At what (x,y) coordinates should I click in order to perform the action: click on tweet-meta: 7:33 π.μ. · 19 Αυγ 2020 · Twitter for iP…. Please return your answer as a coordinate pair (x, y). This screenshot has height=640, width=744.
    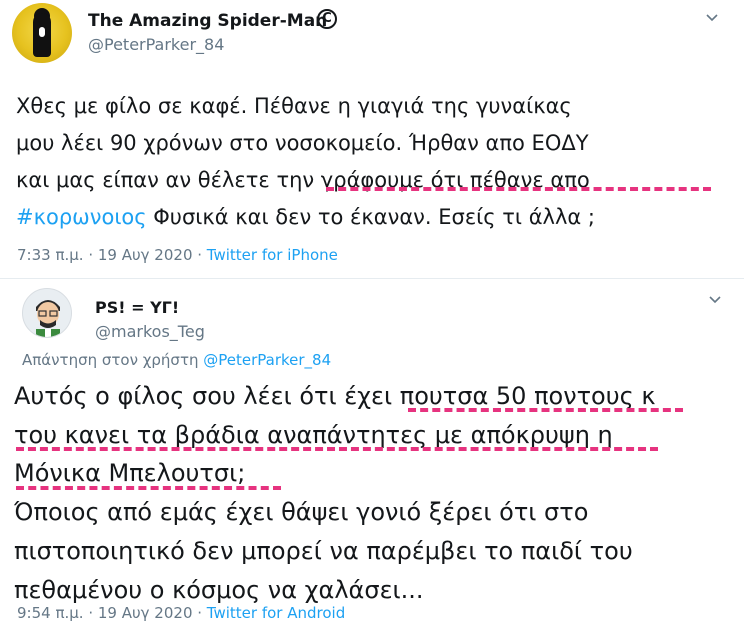
    Looking at the image, I should click on (177, 255).